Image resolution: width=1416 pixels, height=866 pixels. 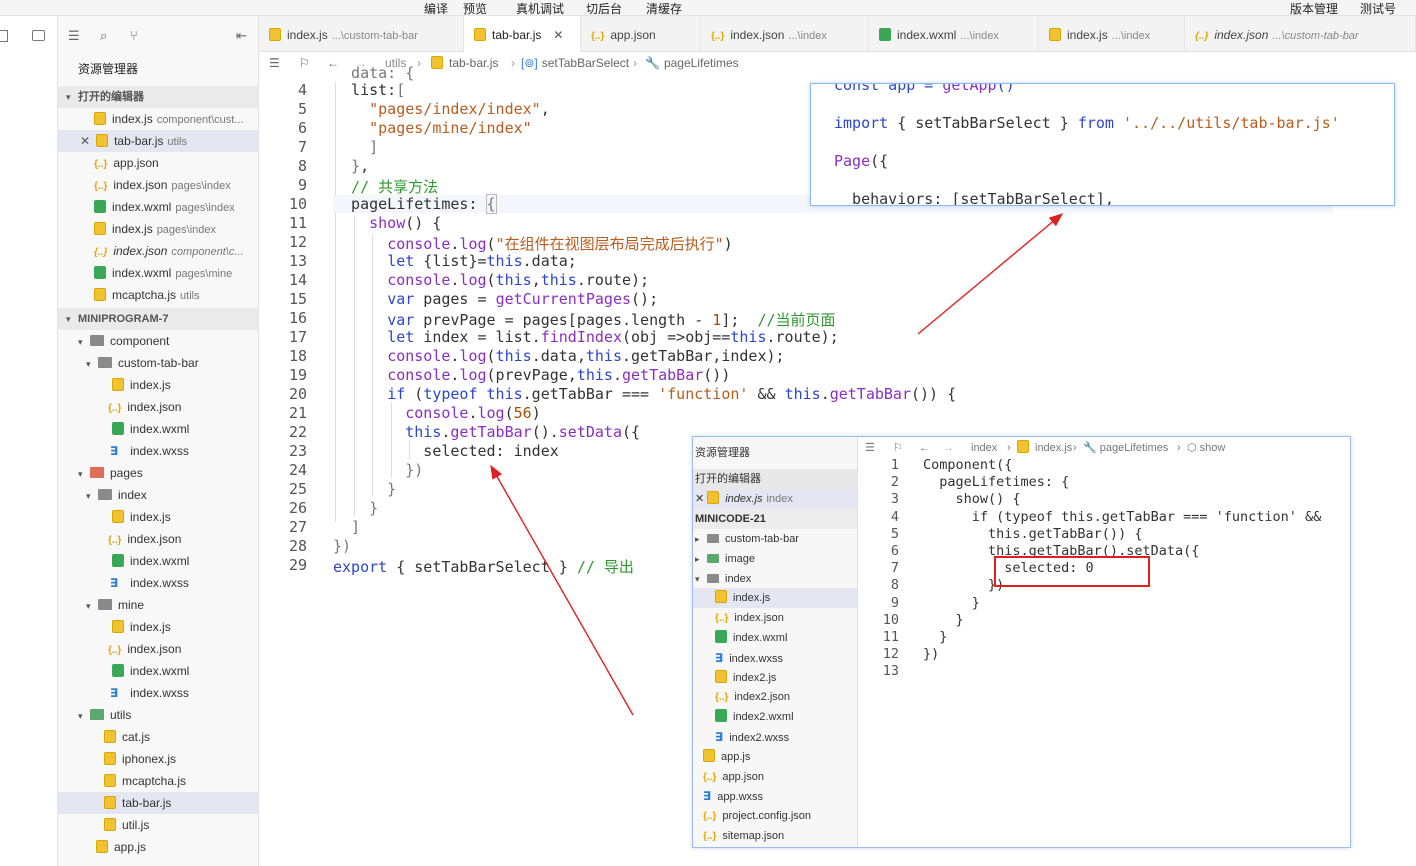 I want to click on tree-folder: ▾ component, so click(x=158, y=341).